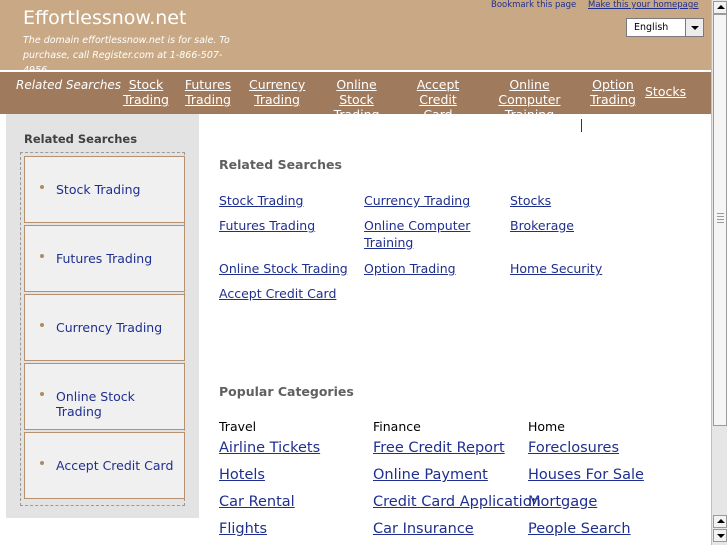 This screenshot has width=727, height=545. What do you see at coordinates (651, 27) in the screenshot?
I see `language-value: English` at bounding box center [651, 27].